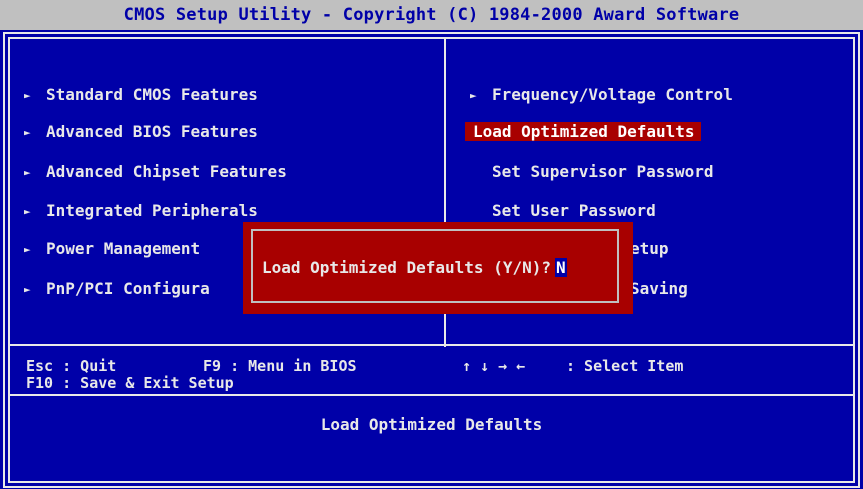  What do you see at coordinates (128, 288) in the screenshot?
I see `menu-item-label: PnP/PCI Configura` at bounding box center [128, 288].